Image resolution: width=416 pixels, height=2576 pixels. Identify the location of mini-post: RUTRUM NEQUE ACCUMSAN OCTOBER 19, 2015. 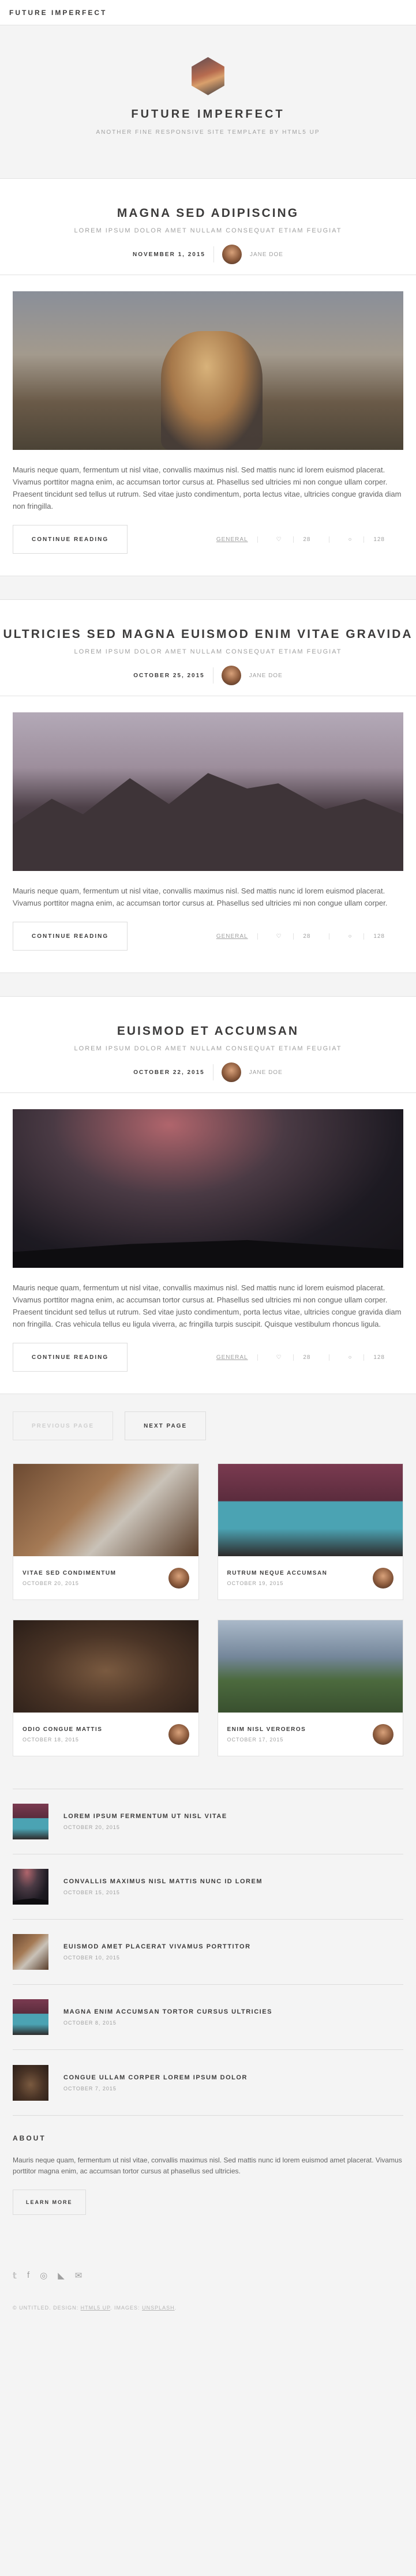
(310, 1532).